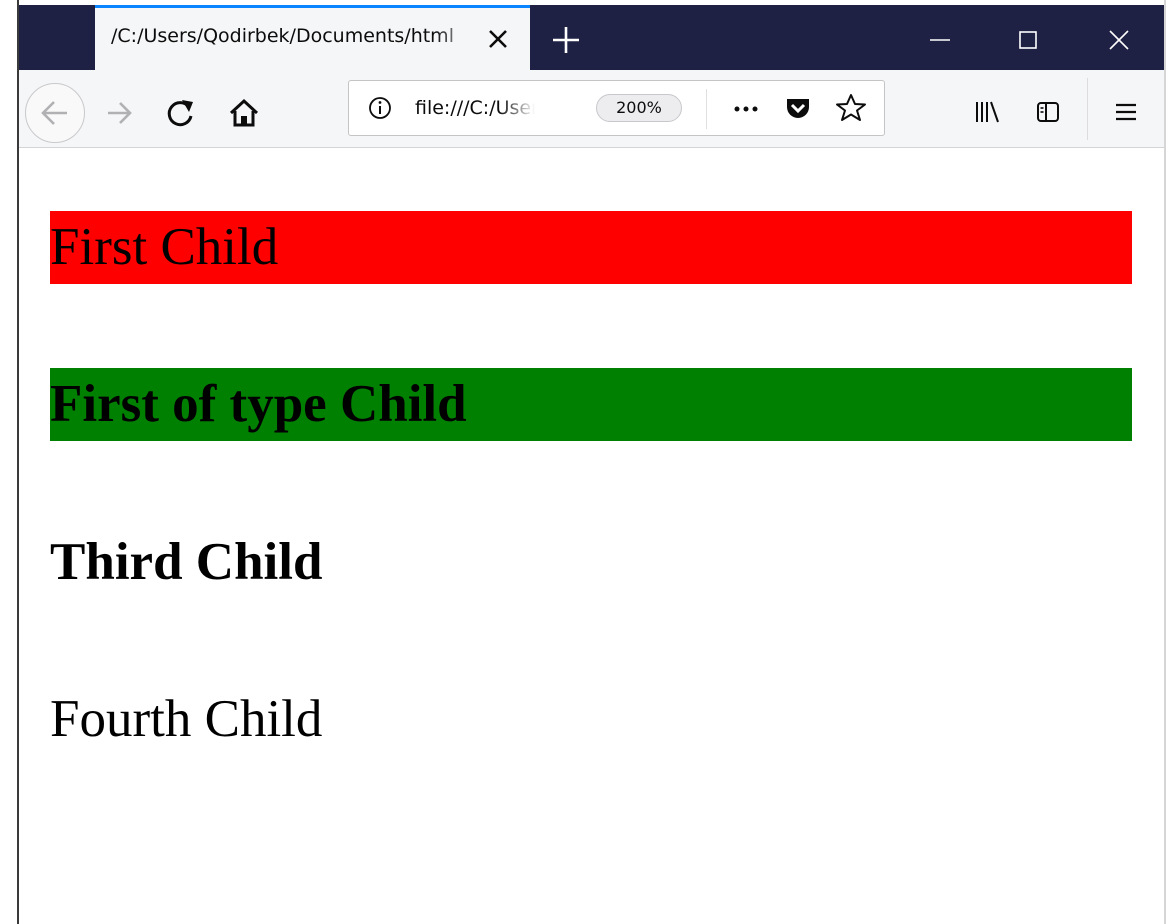 The width and height of the screenshot is (1174, 924). I want to click on sidebar-icon, so click(1048, 112).